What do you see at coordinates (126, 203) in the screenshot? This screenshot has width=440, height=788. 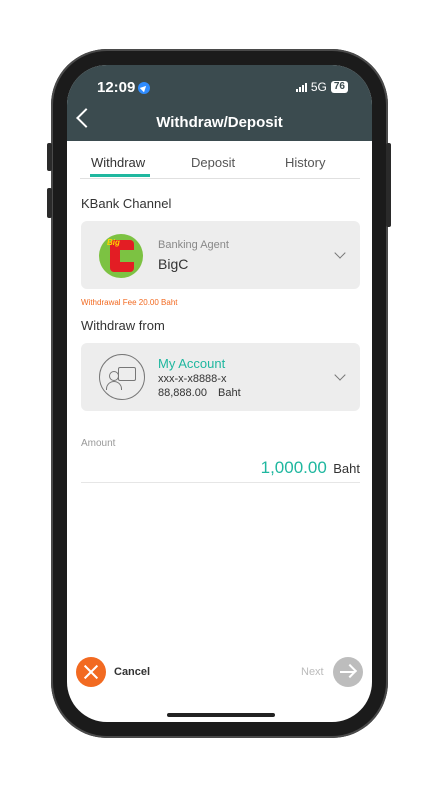 I see `channel-section-label: KBank Channel` at bounding box center [126, 203].